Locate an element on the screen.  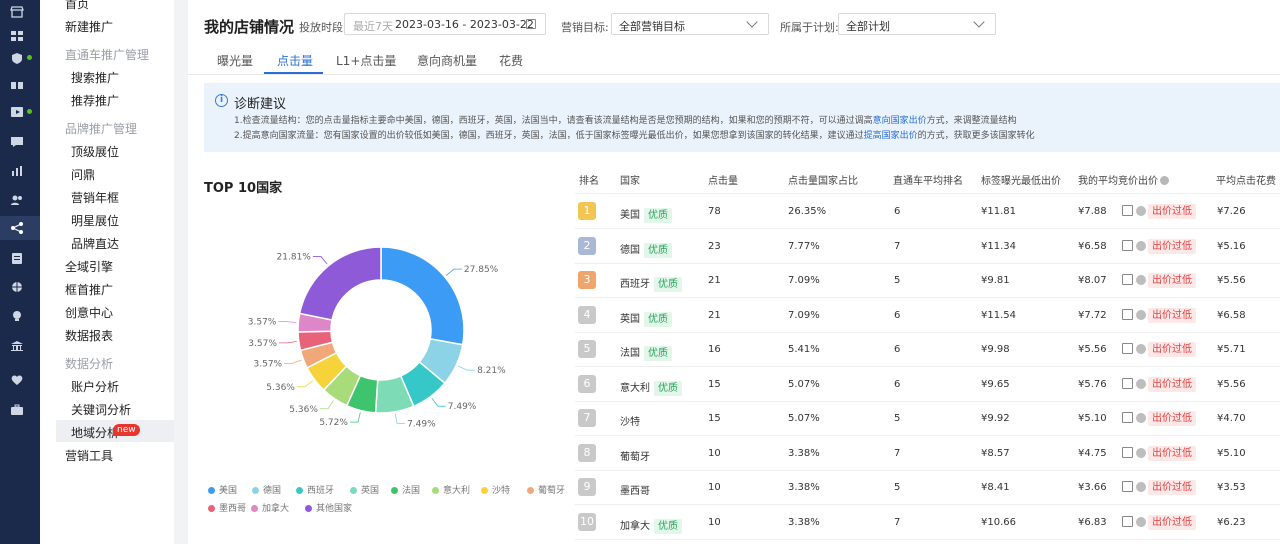
people-icon is located at coordinates (17, 200).